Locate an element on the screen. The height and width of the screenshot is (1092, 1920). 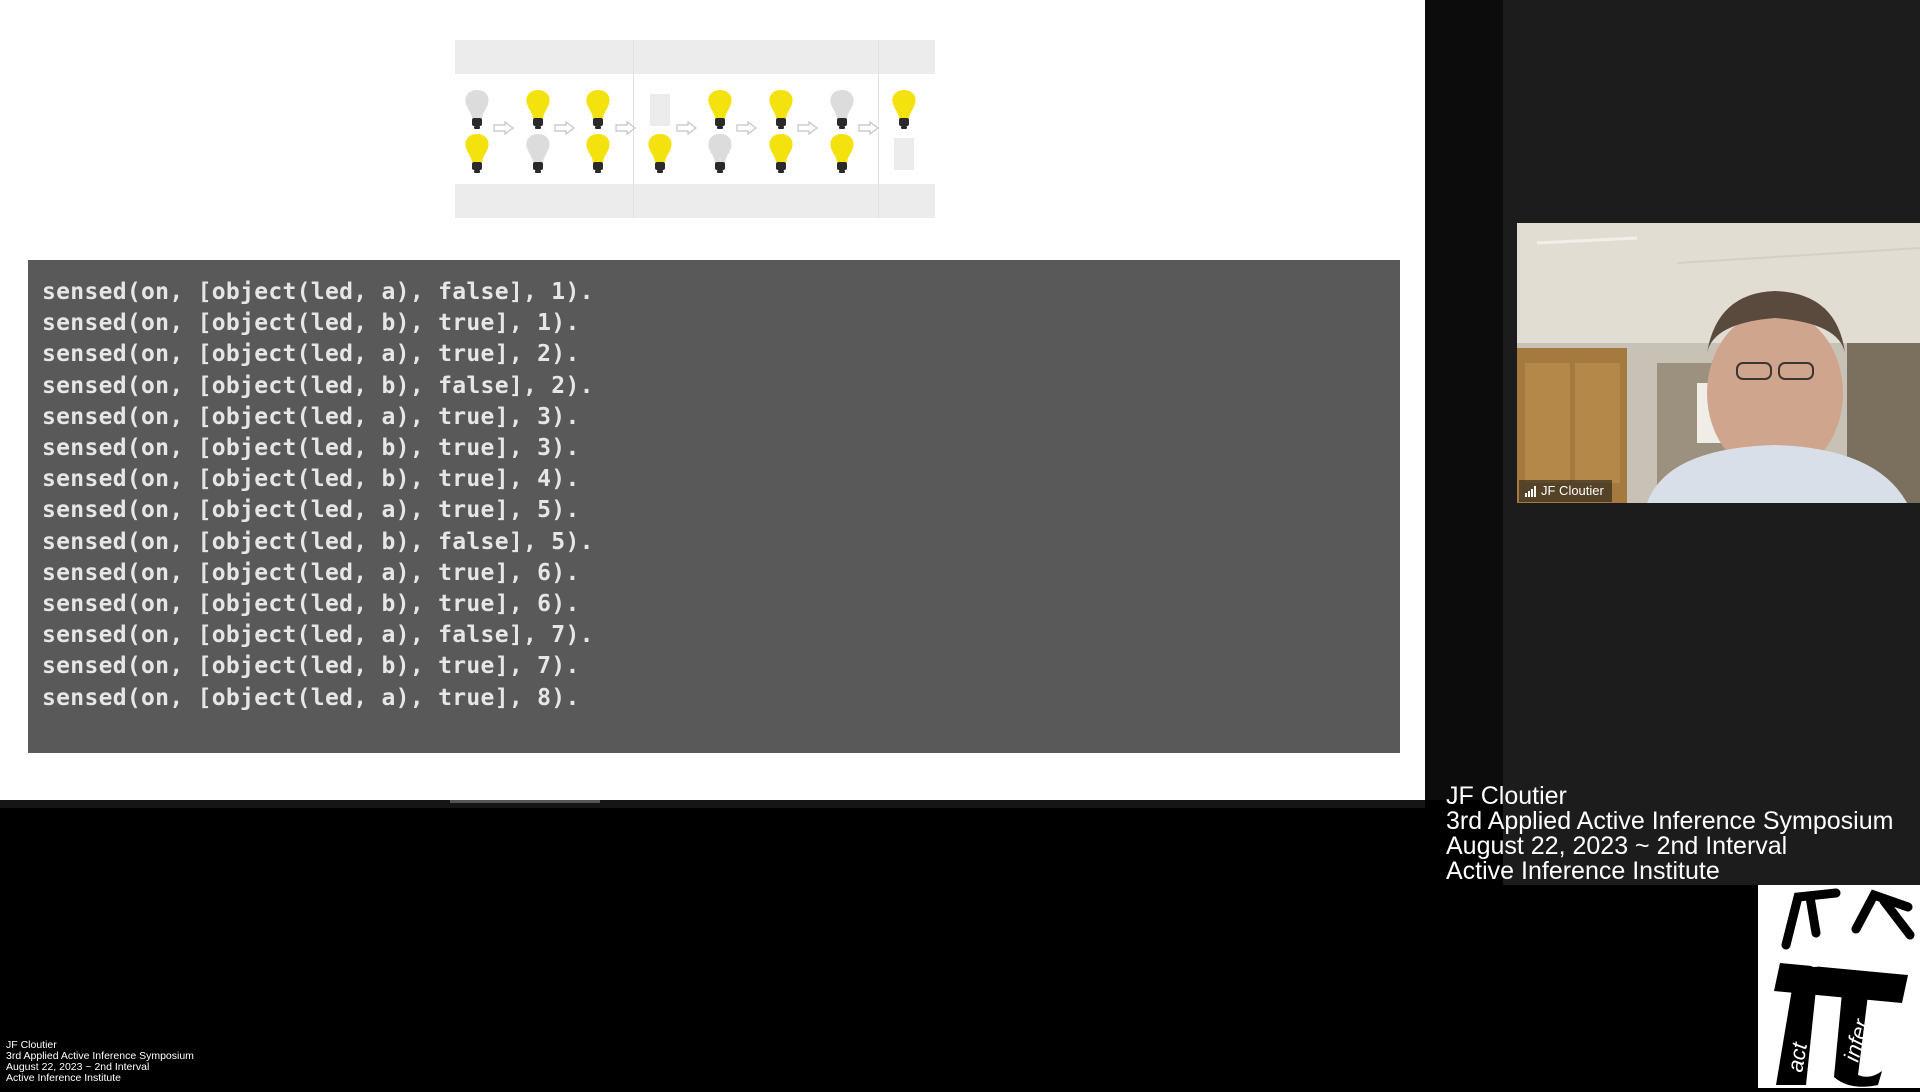
code-line: sensed(on, [object(led, a), true], 6). is located at coordinates (311, 572).